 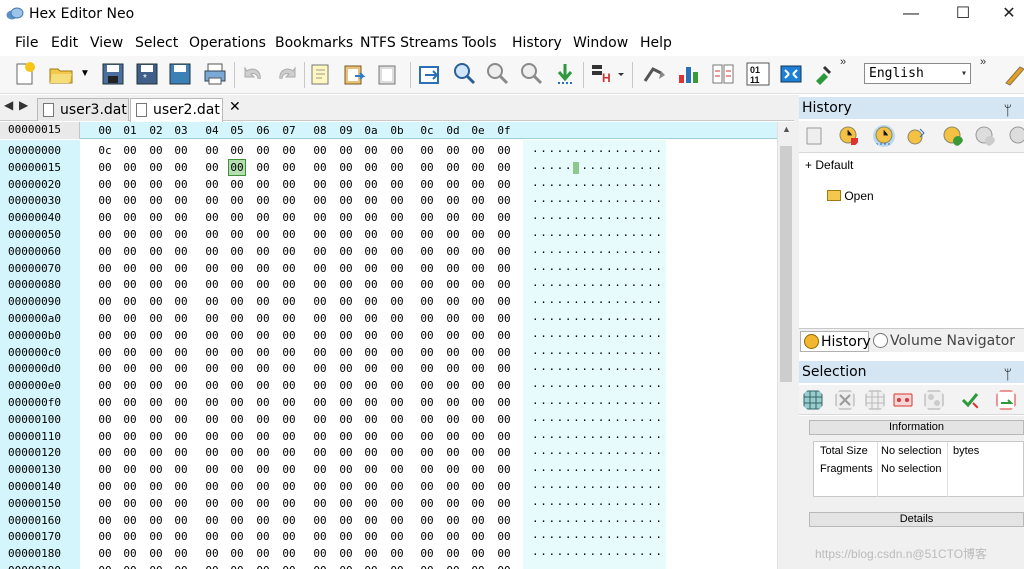 I want to click on history-more-icon, so click(x=1015, y=136).